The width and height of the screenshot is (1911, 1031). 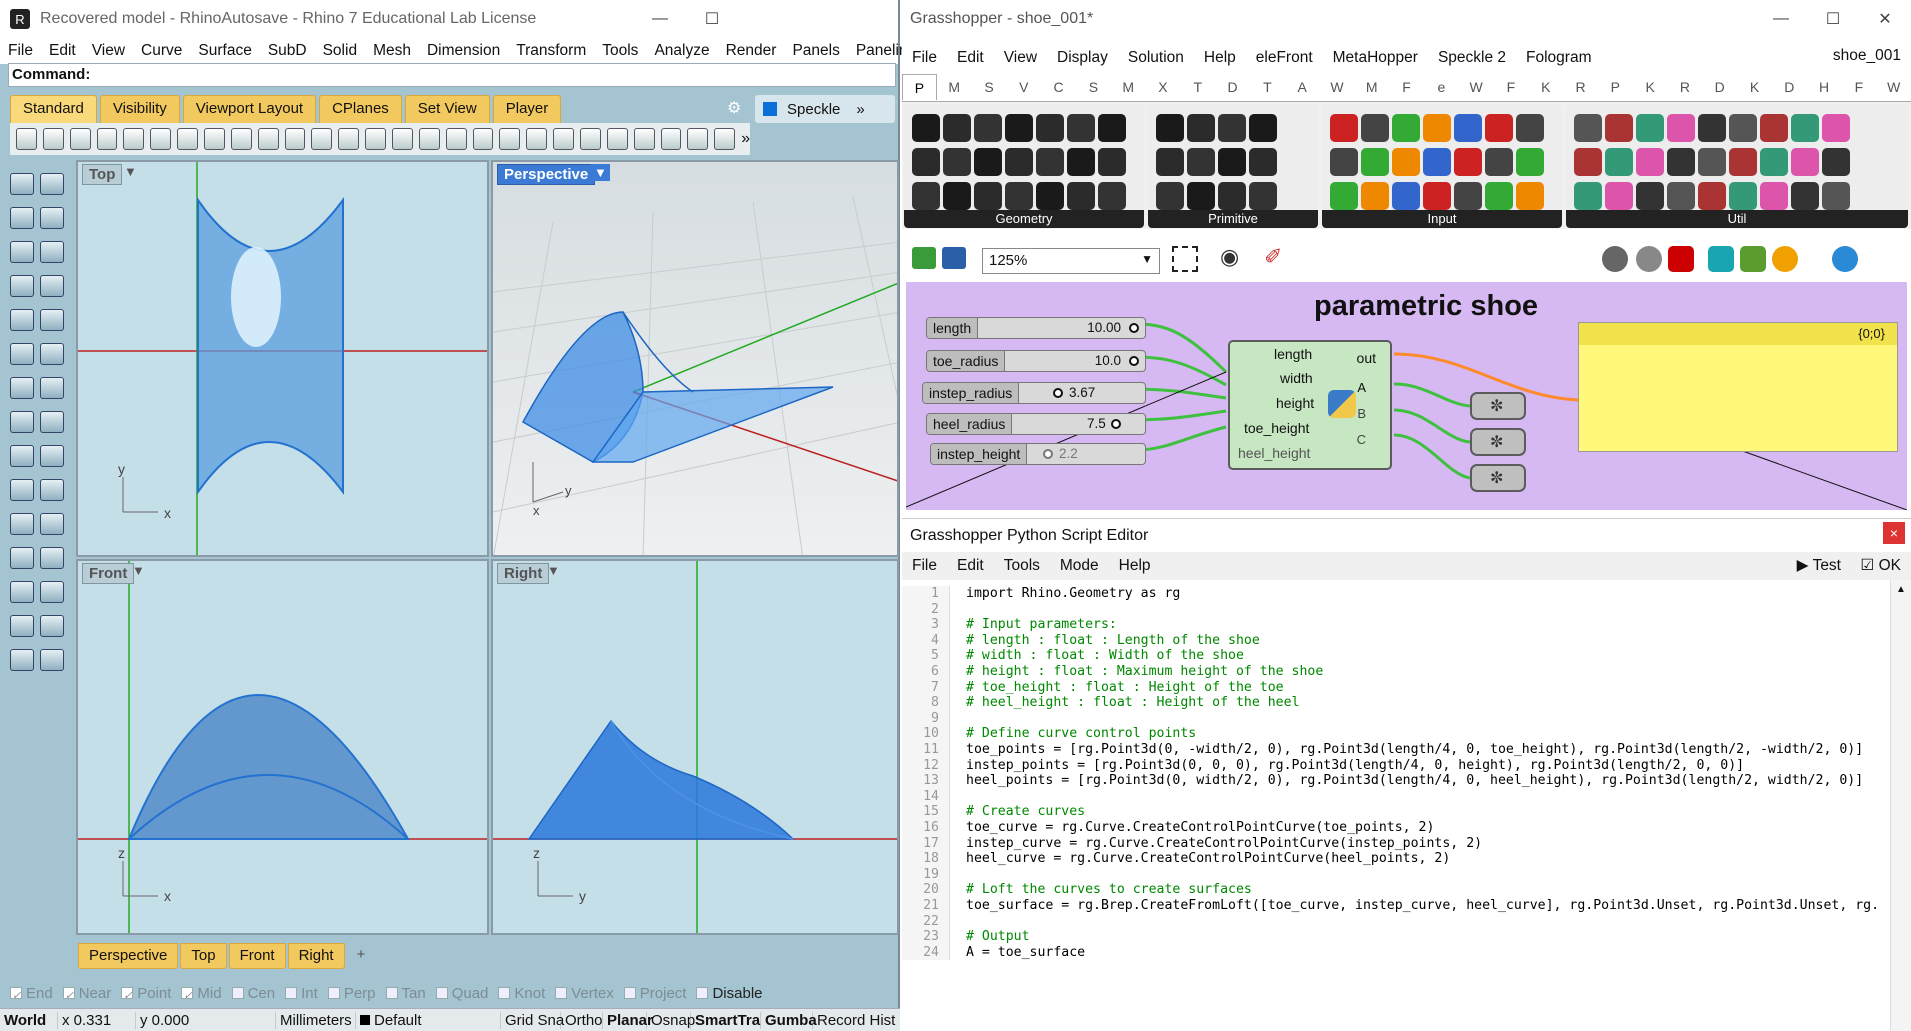 I want to click on explode-icon, so click(x=22, y=490).